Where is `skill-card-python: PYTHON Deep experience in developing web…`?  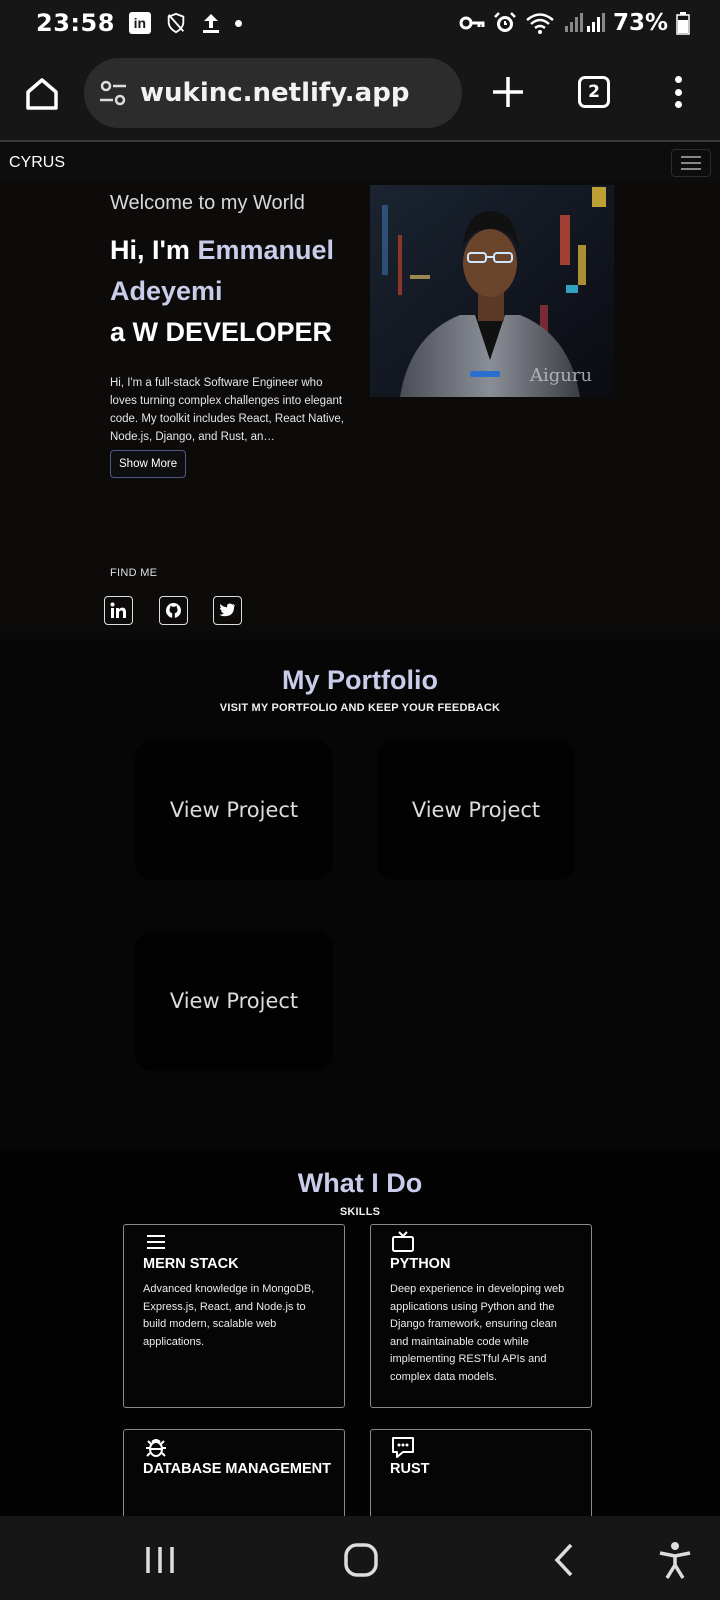 skill-card-python: PYTHON Deep experience in developing web… is located at coordinates (481, 1316).